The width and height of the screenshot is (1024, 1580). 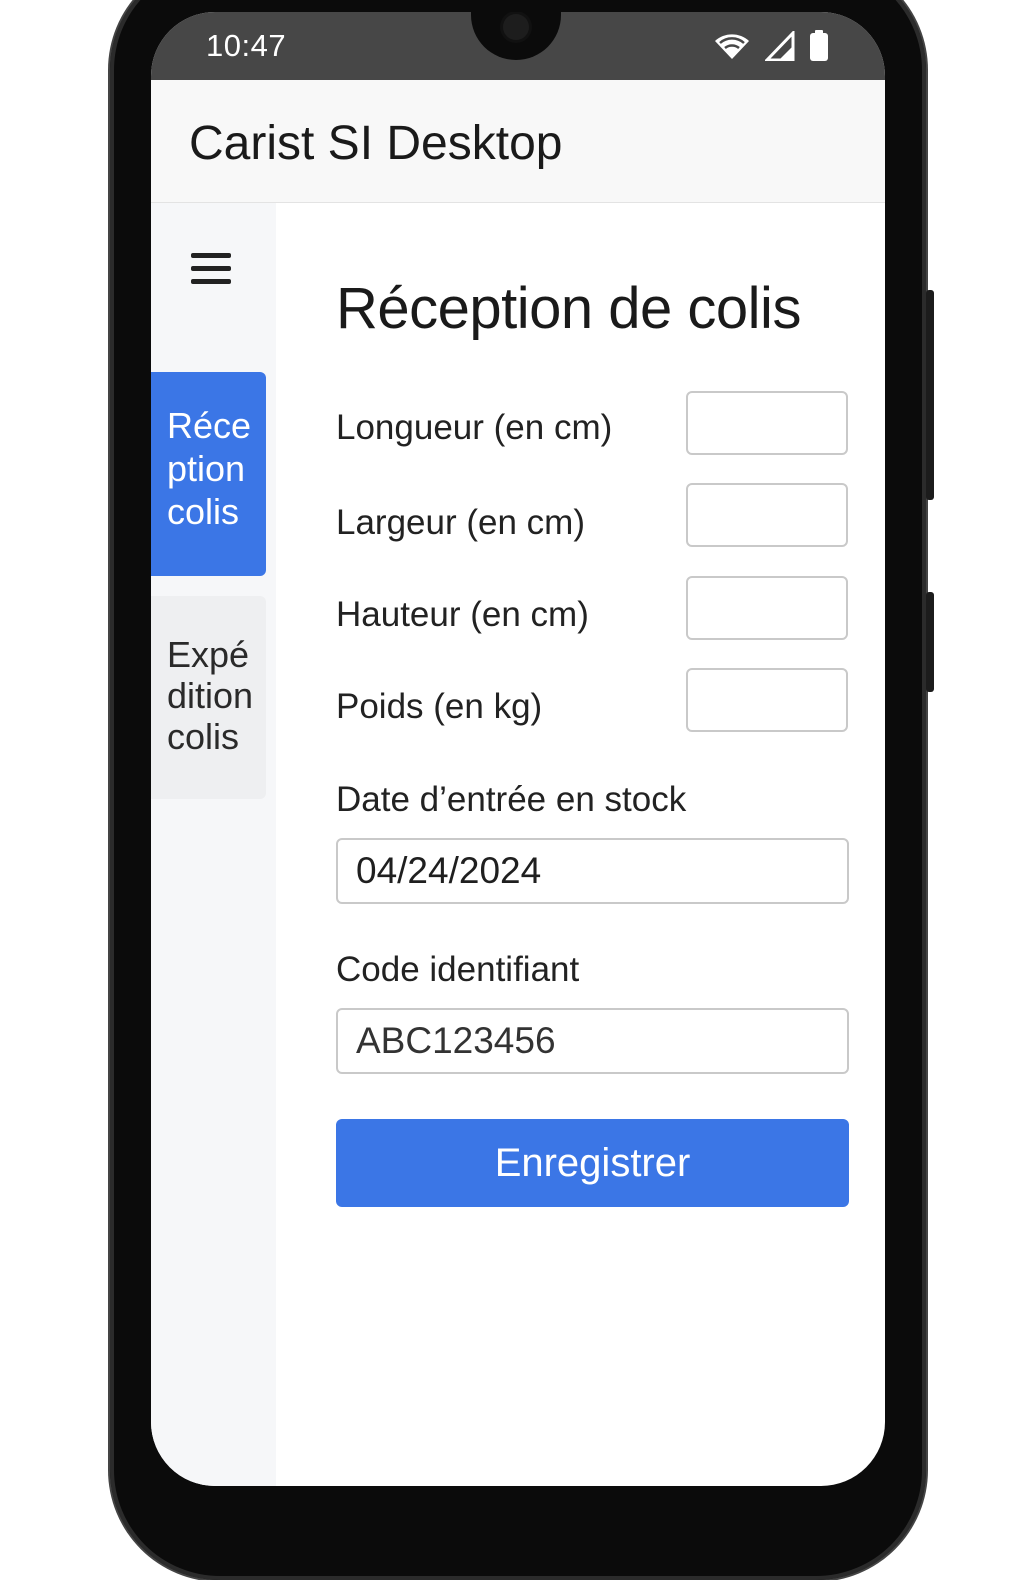 What do you see at coordinates (767, 423) in the screenshot?
I see `length-input` at bounding box center [767, 423].